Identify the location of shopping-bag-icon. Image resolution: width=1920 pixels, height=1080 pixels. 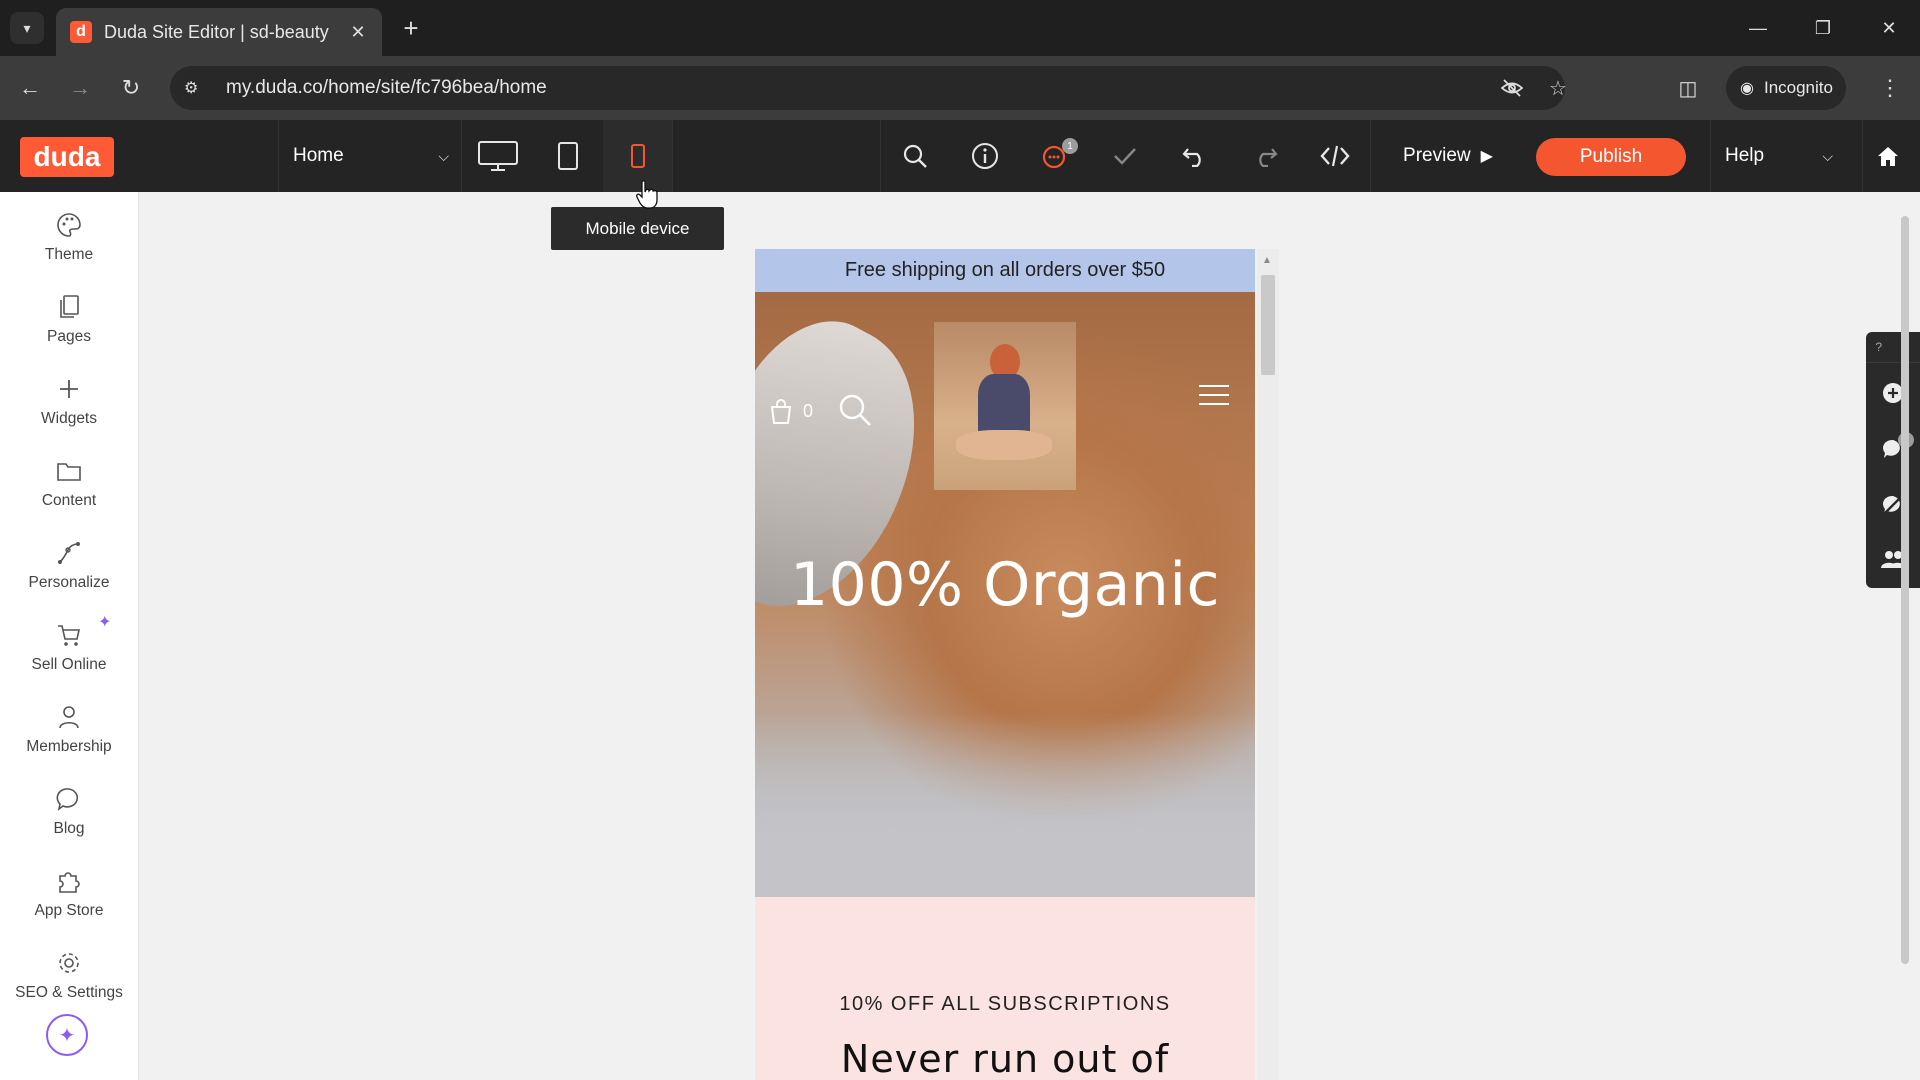
(781, 411).